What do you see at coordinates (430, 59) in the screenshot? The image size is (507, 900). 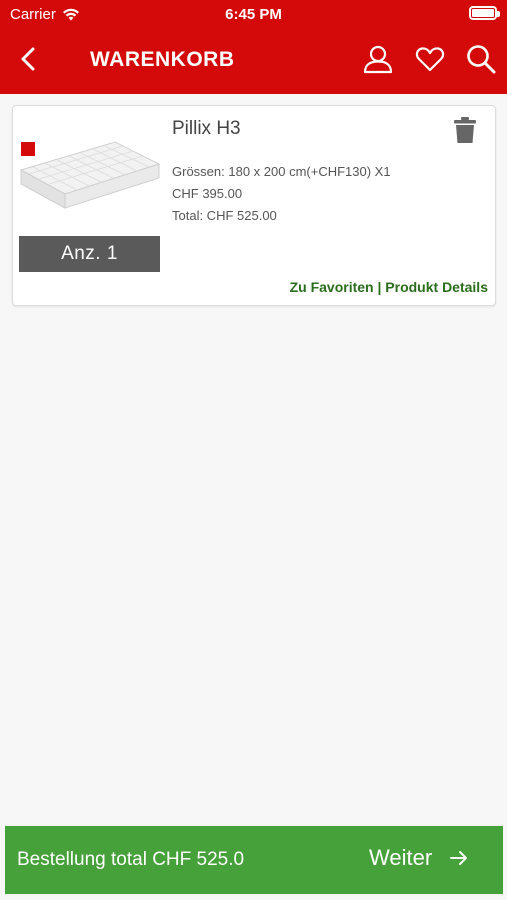 I see `heart-icon` at bounding box center [430, 59].